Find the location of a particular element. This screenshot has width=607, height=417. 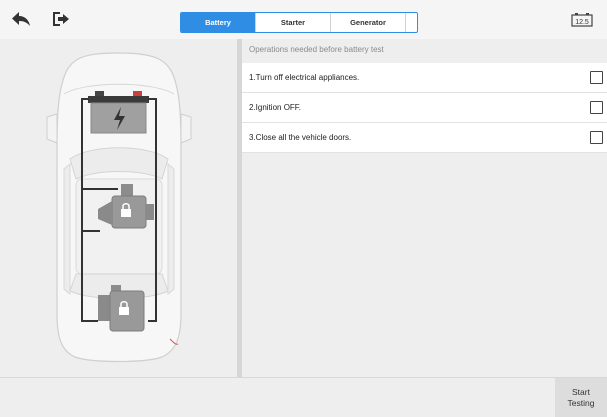

exit-icon is located at coordinates (61, 19).